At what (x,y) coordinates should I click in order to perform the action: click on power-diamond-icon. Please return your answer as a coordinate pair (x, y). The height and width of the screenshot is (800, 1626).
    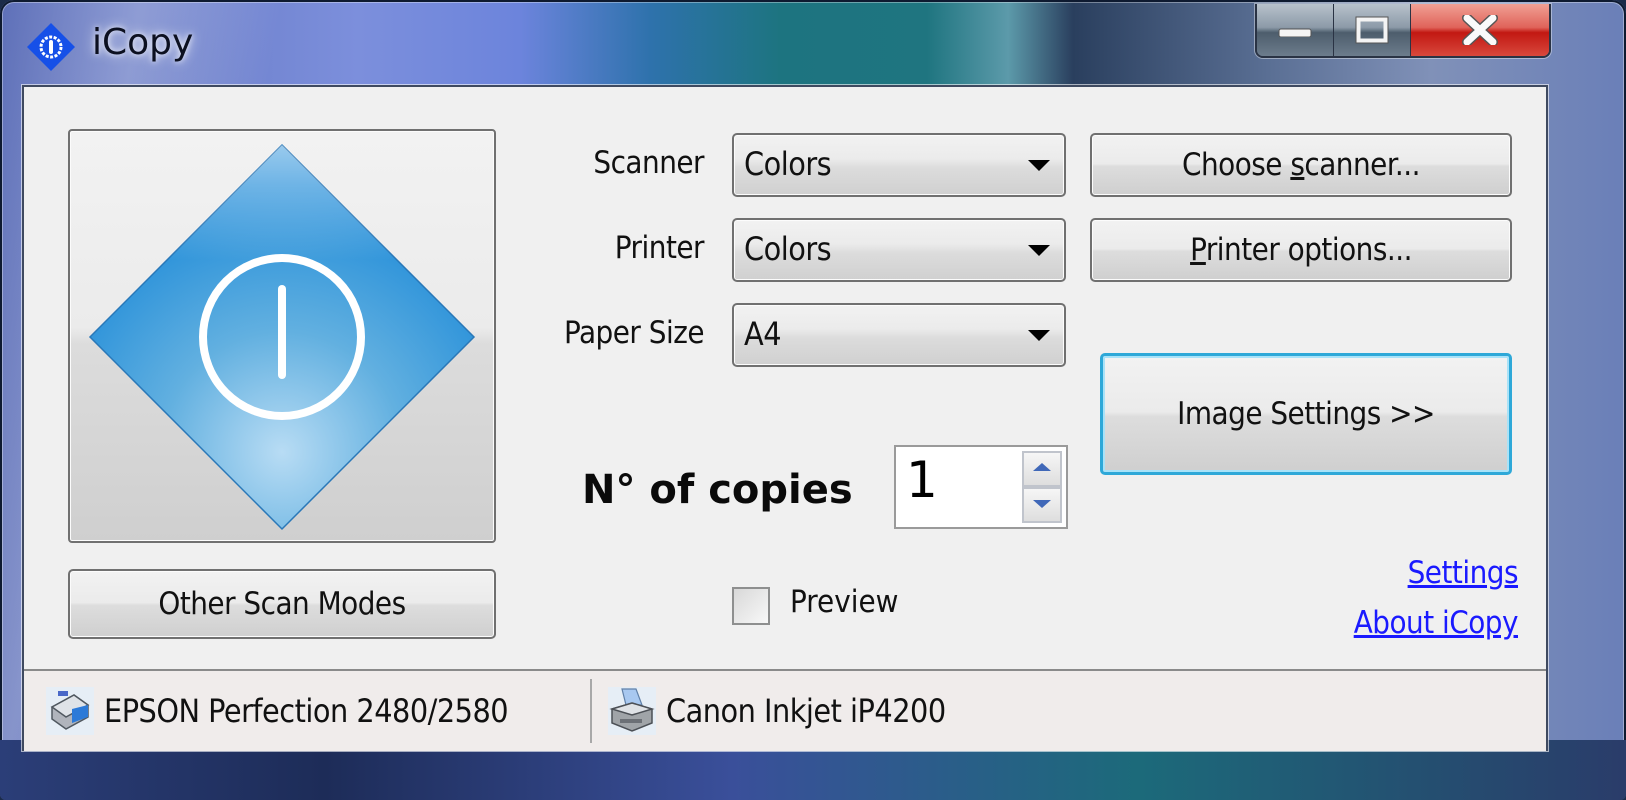
    Looking at the image, I should click on (282, 337).